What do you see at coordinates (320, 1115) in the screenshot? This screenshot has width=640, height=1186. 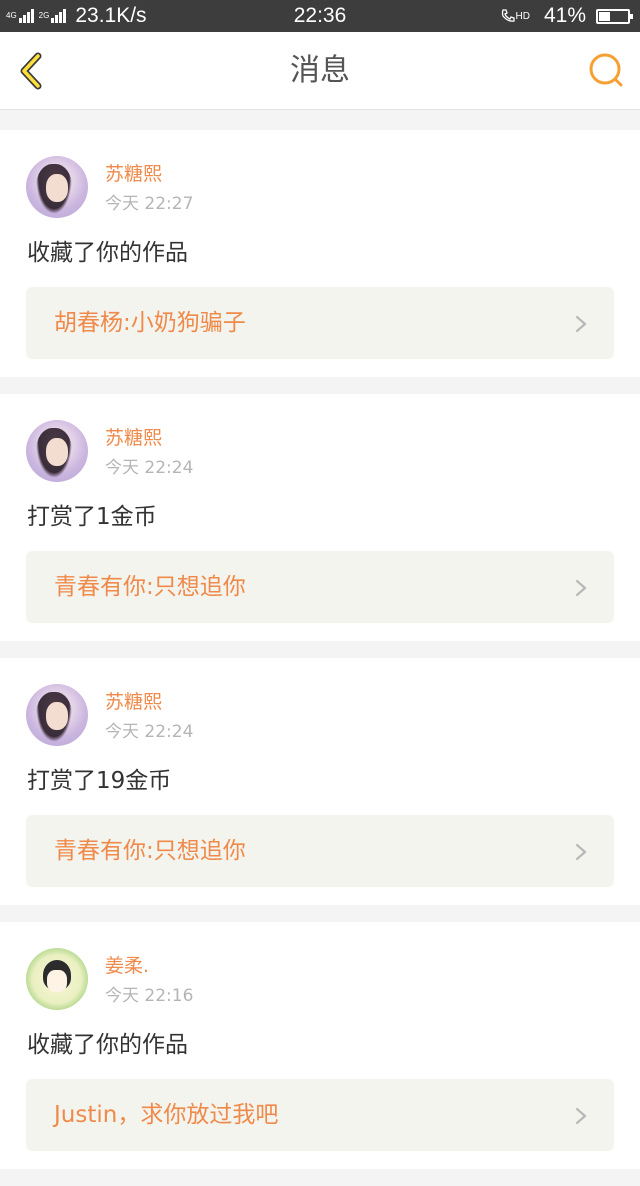 I see `work-link: Justin，求你放过我吧` at bounding box center [320, 1115].